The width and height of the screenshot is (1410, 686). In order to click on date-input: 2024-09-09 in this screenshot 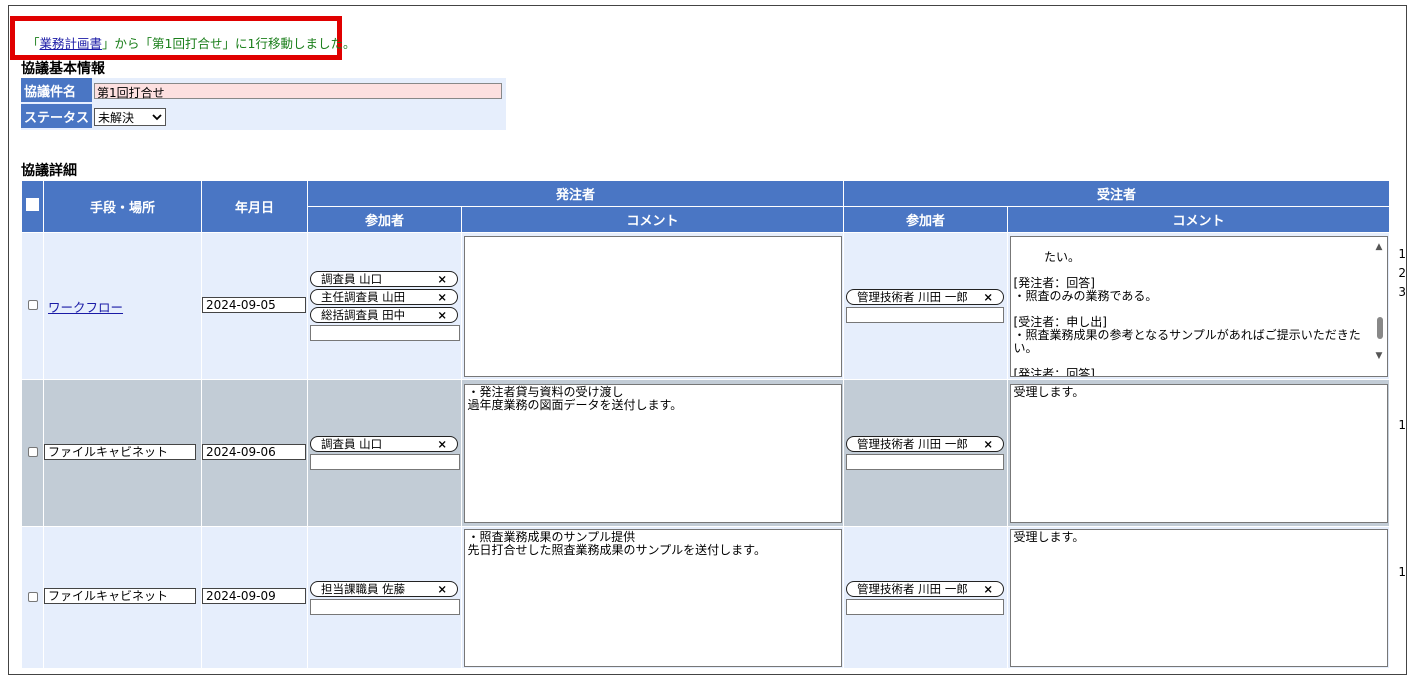, I will do `click(254, 596)`.